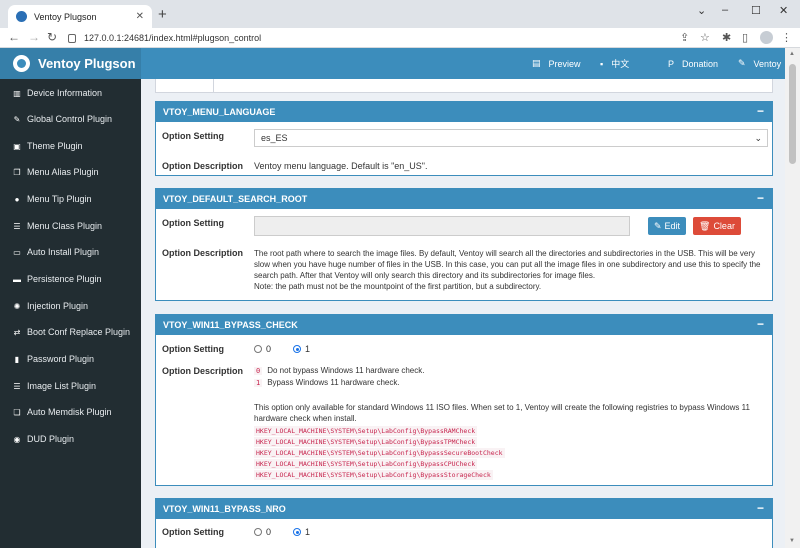 The image size is (800, 548). What do you see at coordinates (34, 37) in the screenshot?
I see `forward-icon: →` at bounding box center [34, 37].